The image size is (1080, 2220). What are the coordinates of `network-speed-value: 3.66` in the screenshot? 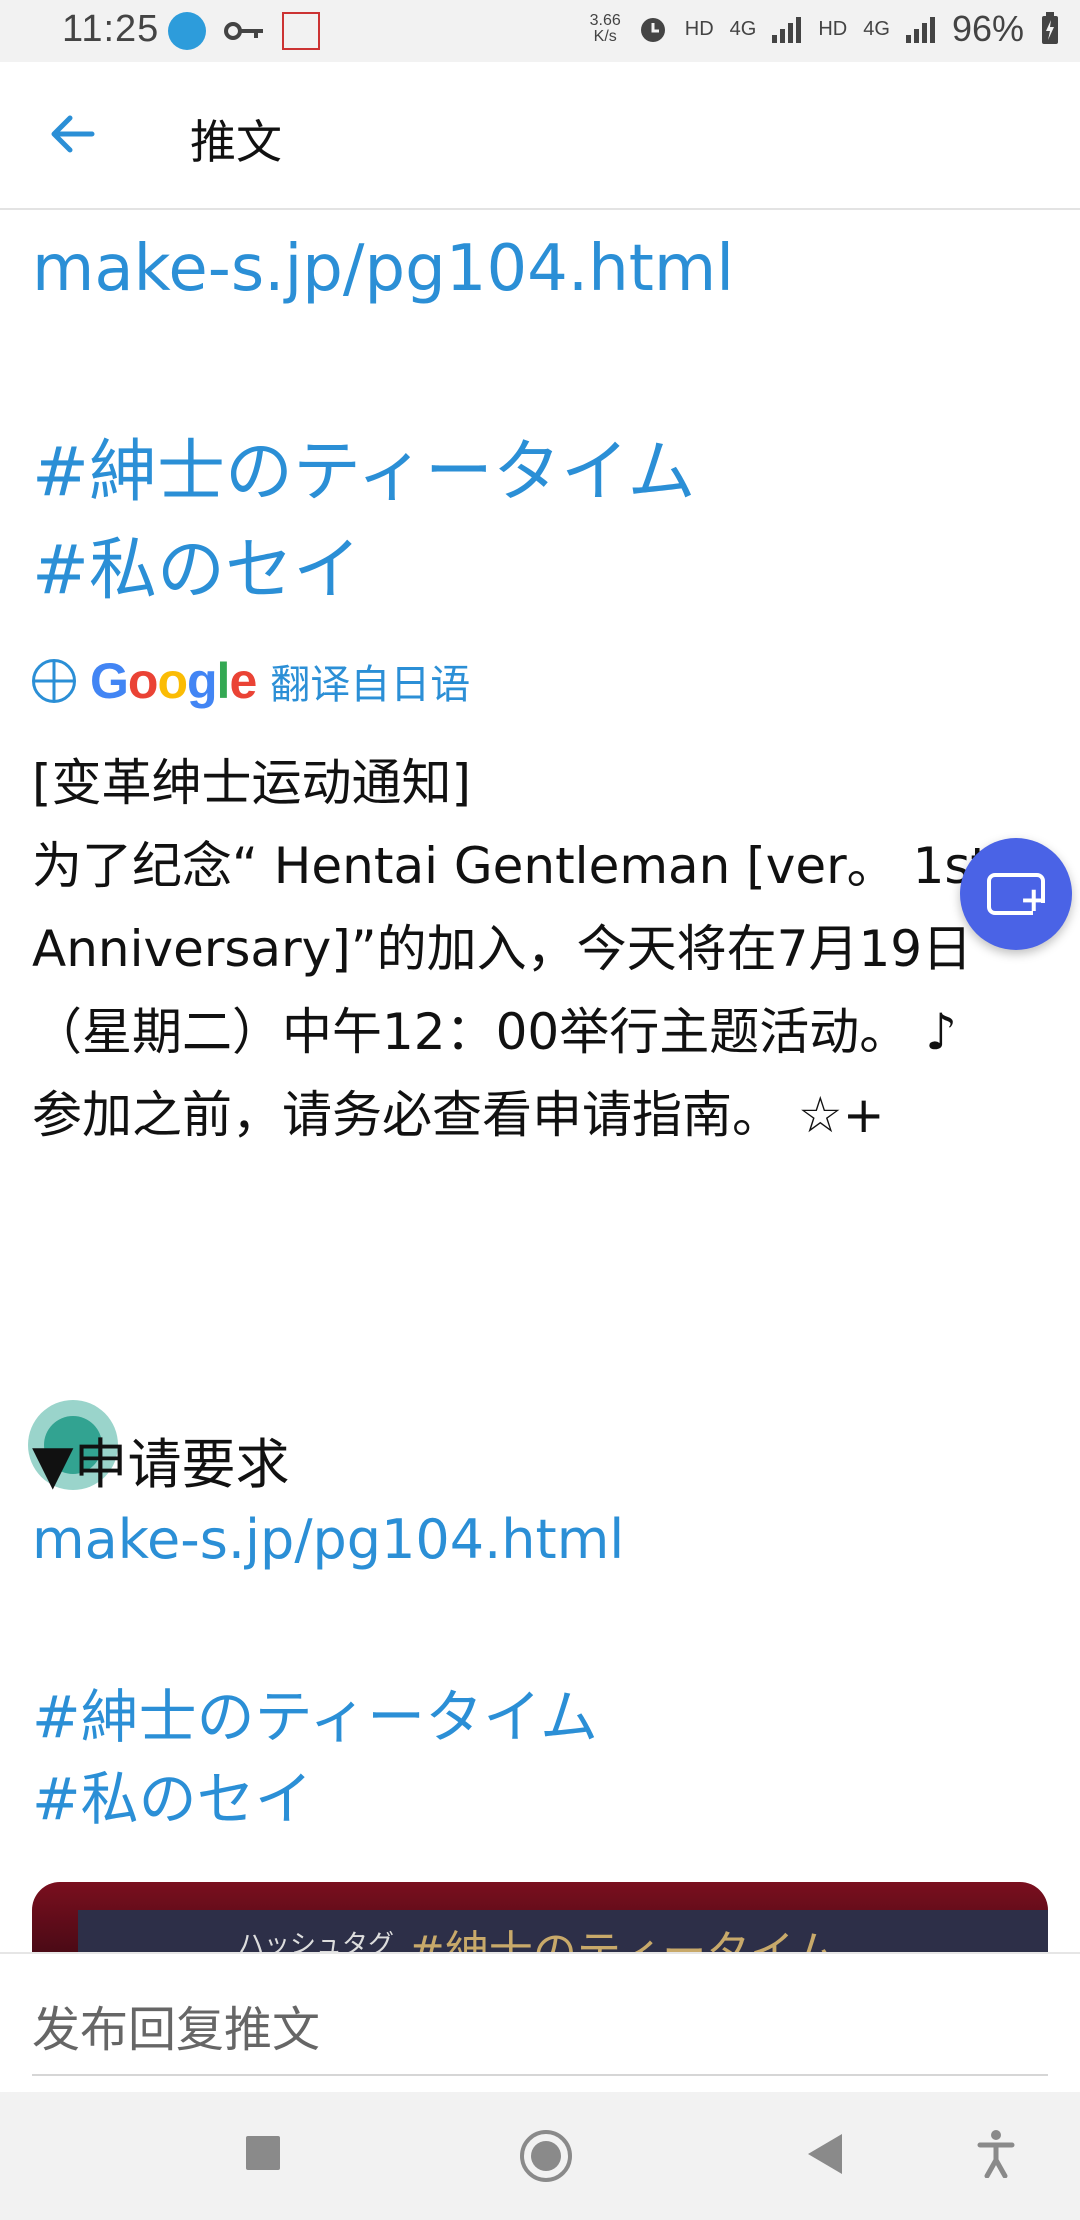 It's located at (605, 20).